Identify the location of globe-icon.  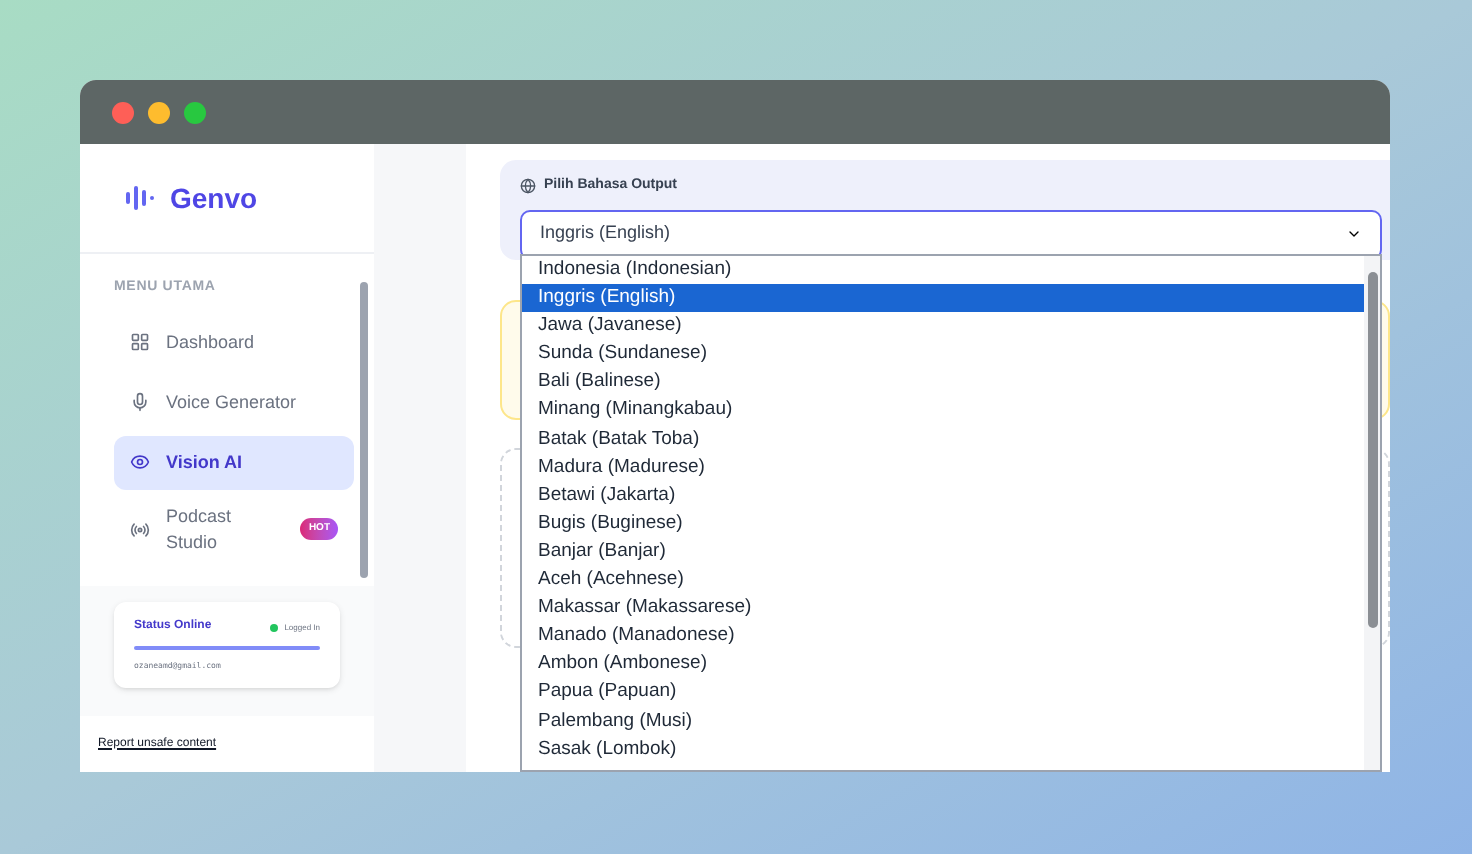
(528, 186).